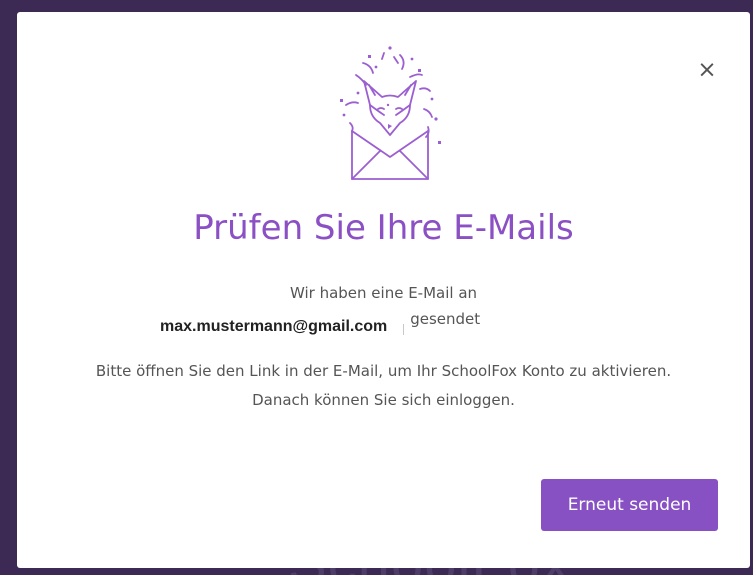 The height and width of the screenshot is (575, 753). Describe the element at coordinates (404, 329) in the screenshot. I see `text-cursor-divider` at that location.